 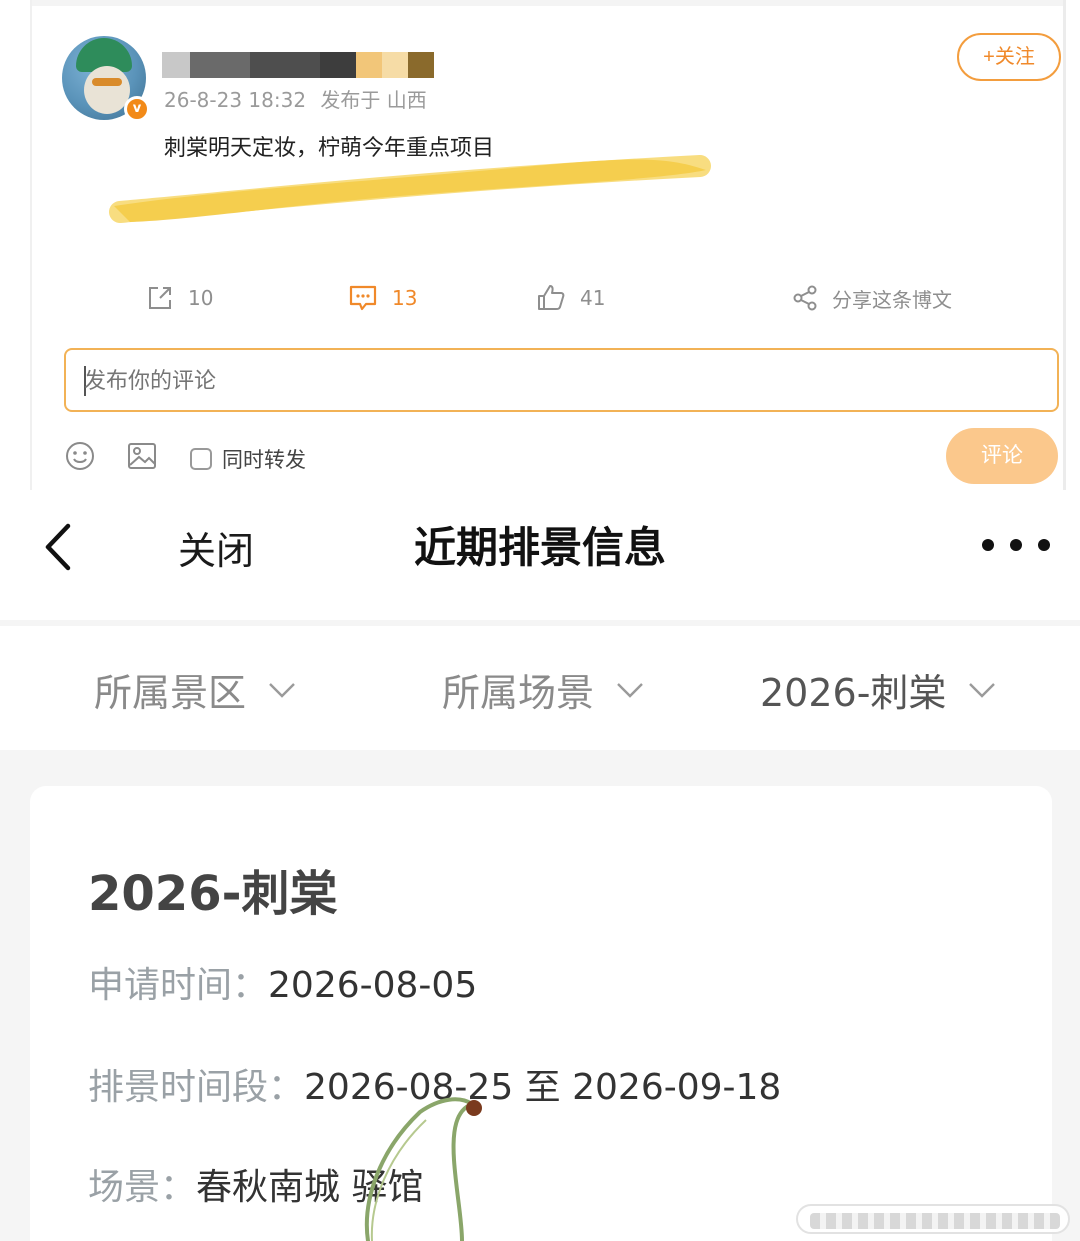 I want to click on more-options-icon, so click(x=1016, y=545).